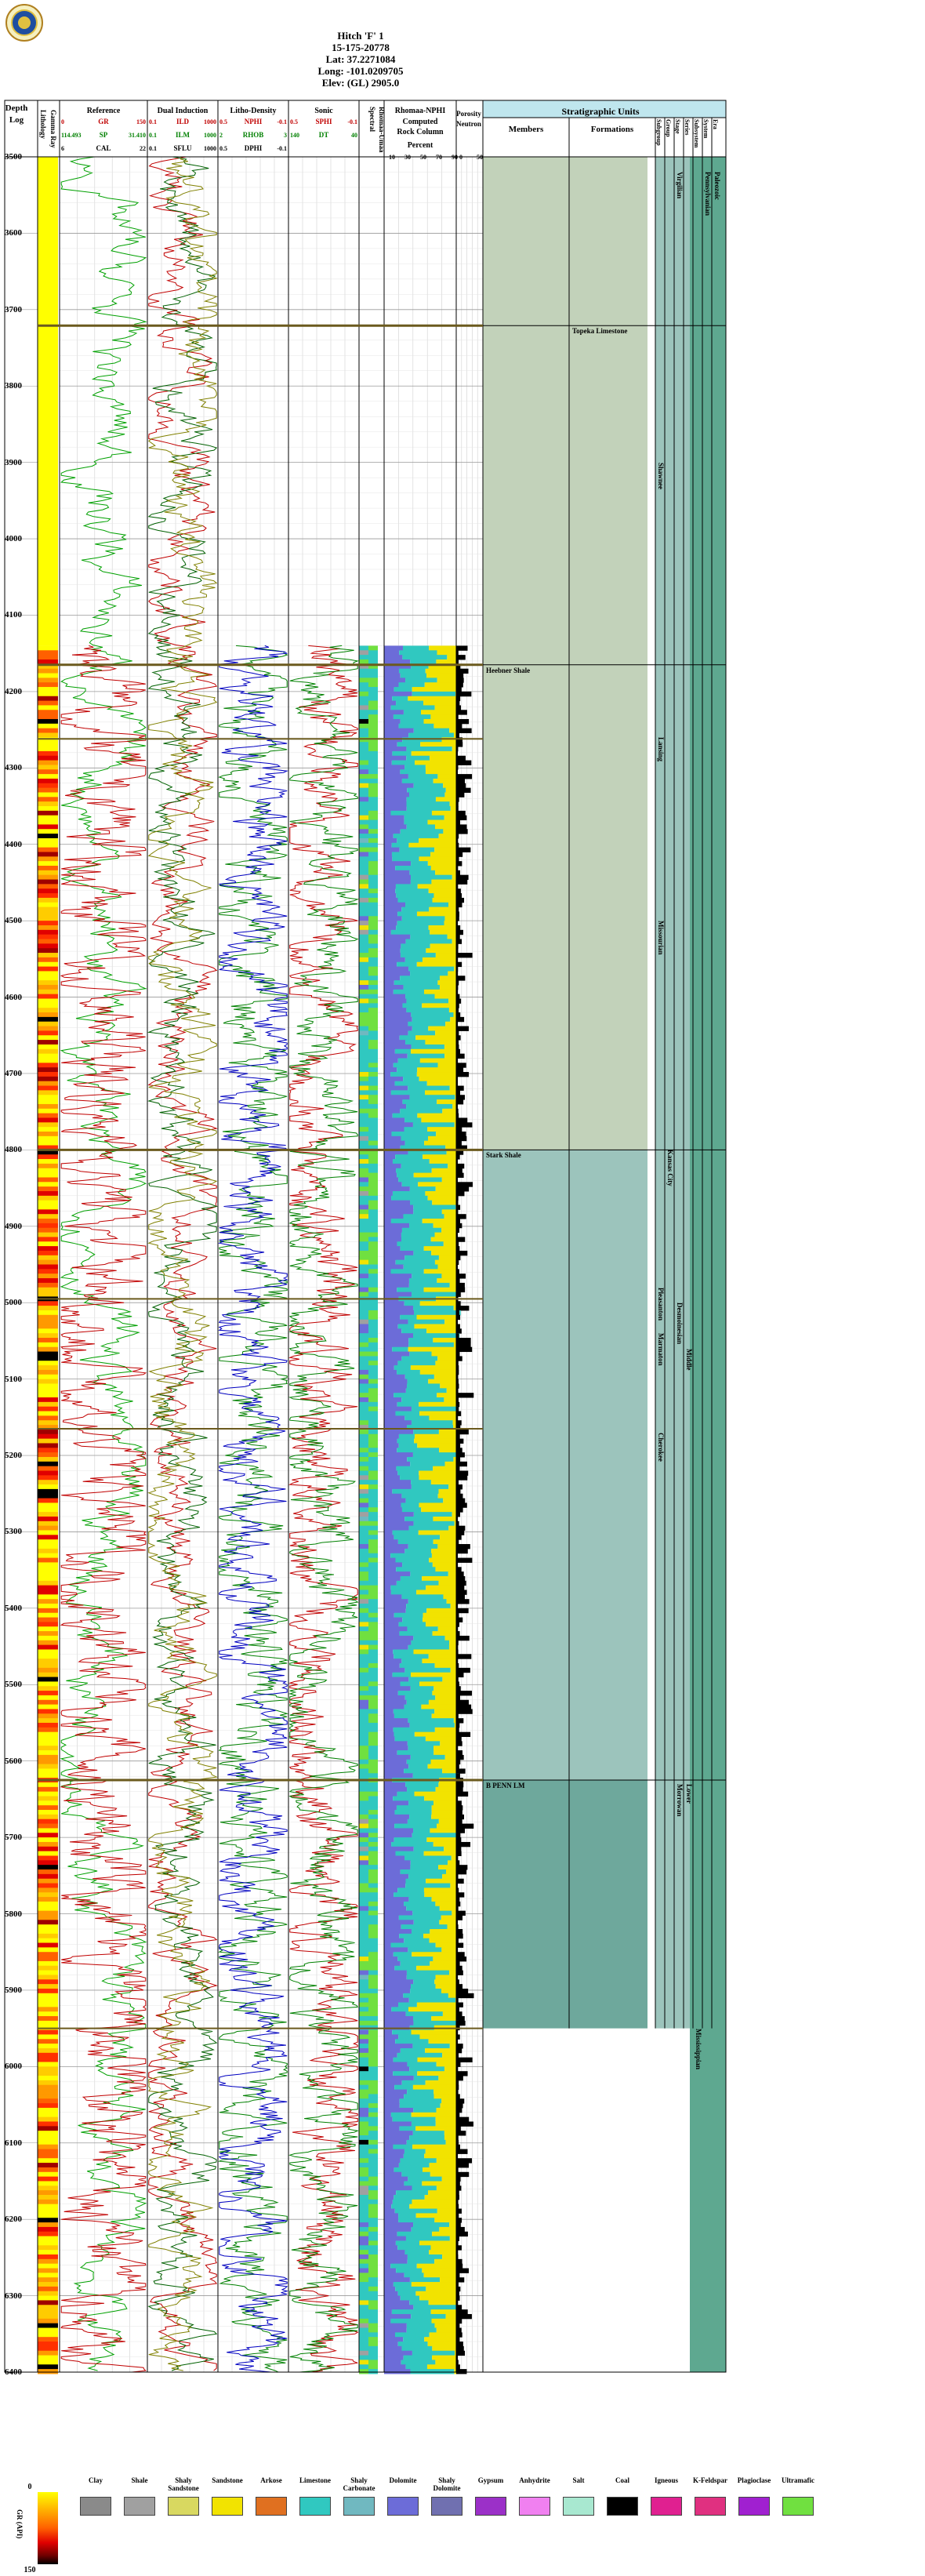 The image size is (925, 2576). Describe the element at coordinates (526, 129) in the screenshot. I see `strat-members: Members` at that location.